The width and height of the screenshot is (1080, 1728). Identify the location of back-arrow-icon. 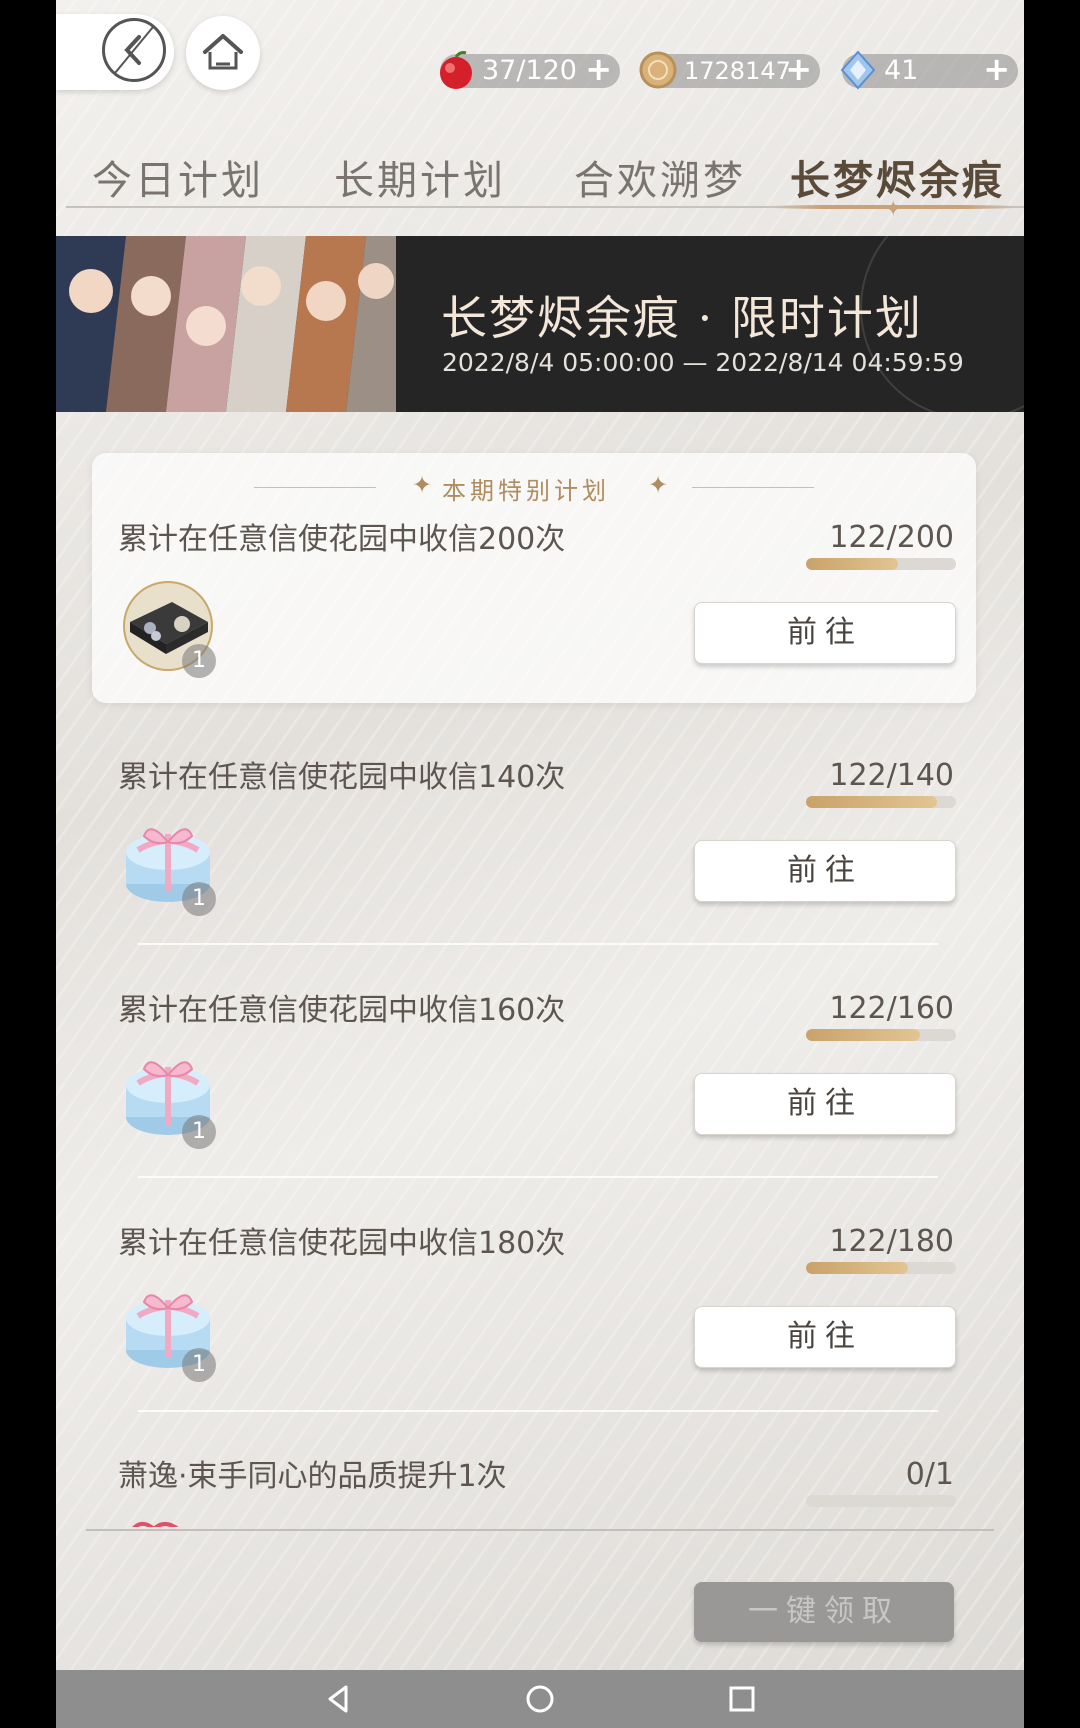
(134, 50).